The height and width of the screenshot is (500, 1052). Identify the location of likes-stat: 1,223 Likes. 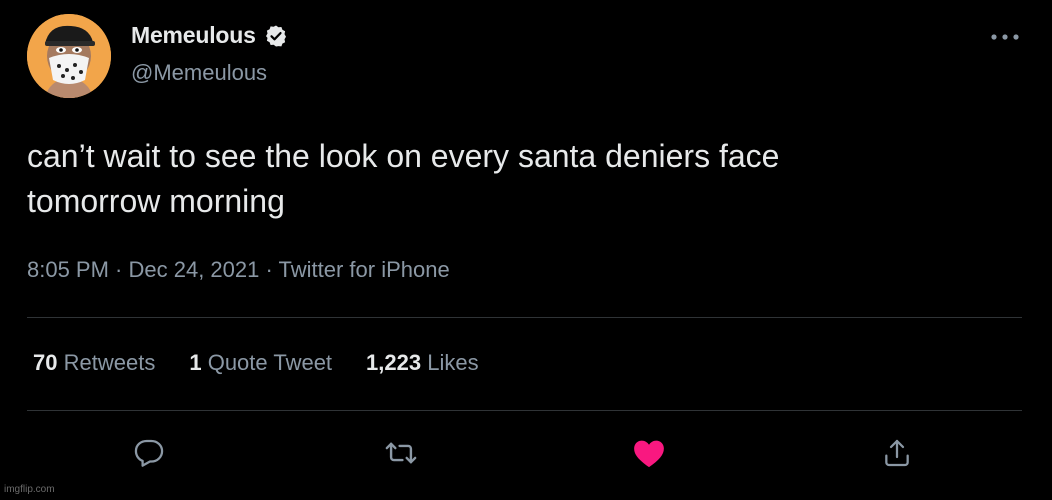
(422, 363).